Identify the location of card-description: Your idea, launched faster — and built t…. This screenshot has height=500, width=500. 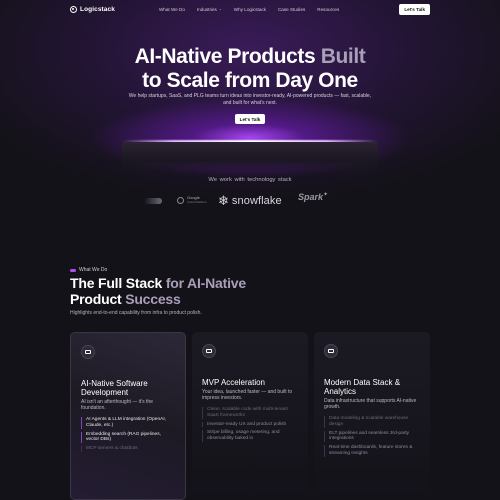
(247, 395).